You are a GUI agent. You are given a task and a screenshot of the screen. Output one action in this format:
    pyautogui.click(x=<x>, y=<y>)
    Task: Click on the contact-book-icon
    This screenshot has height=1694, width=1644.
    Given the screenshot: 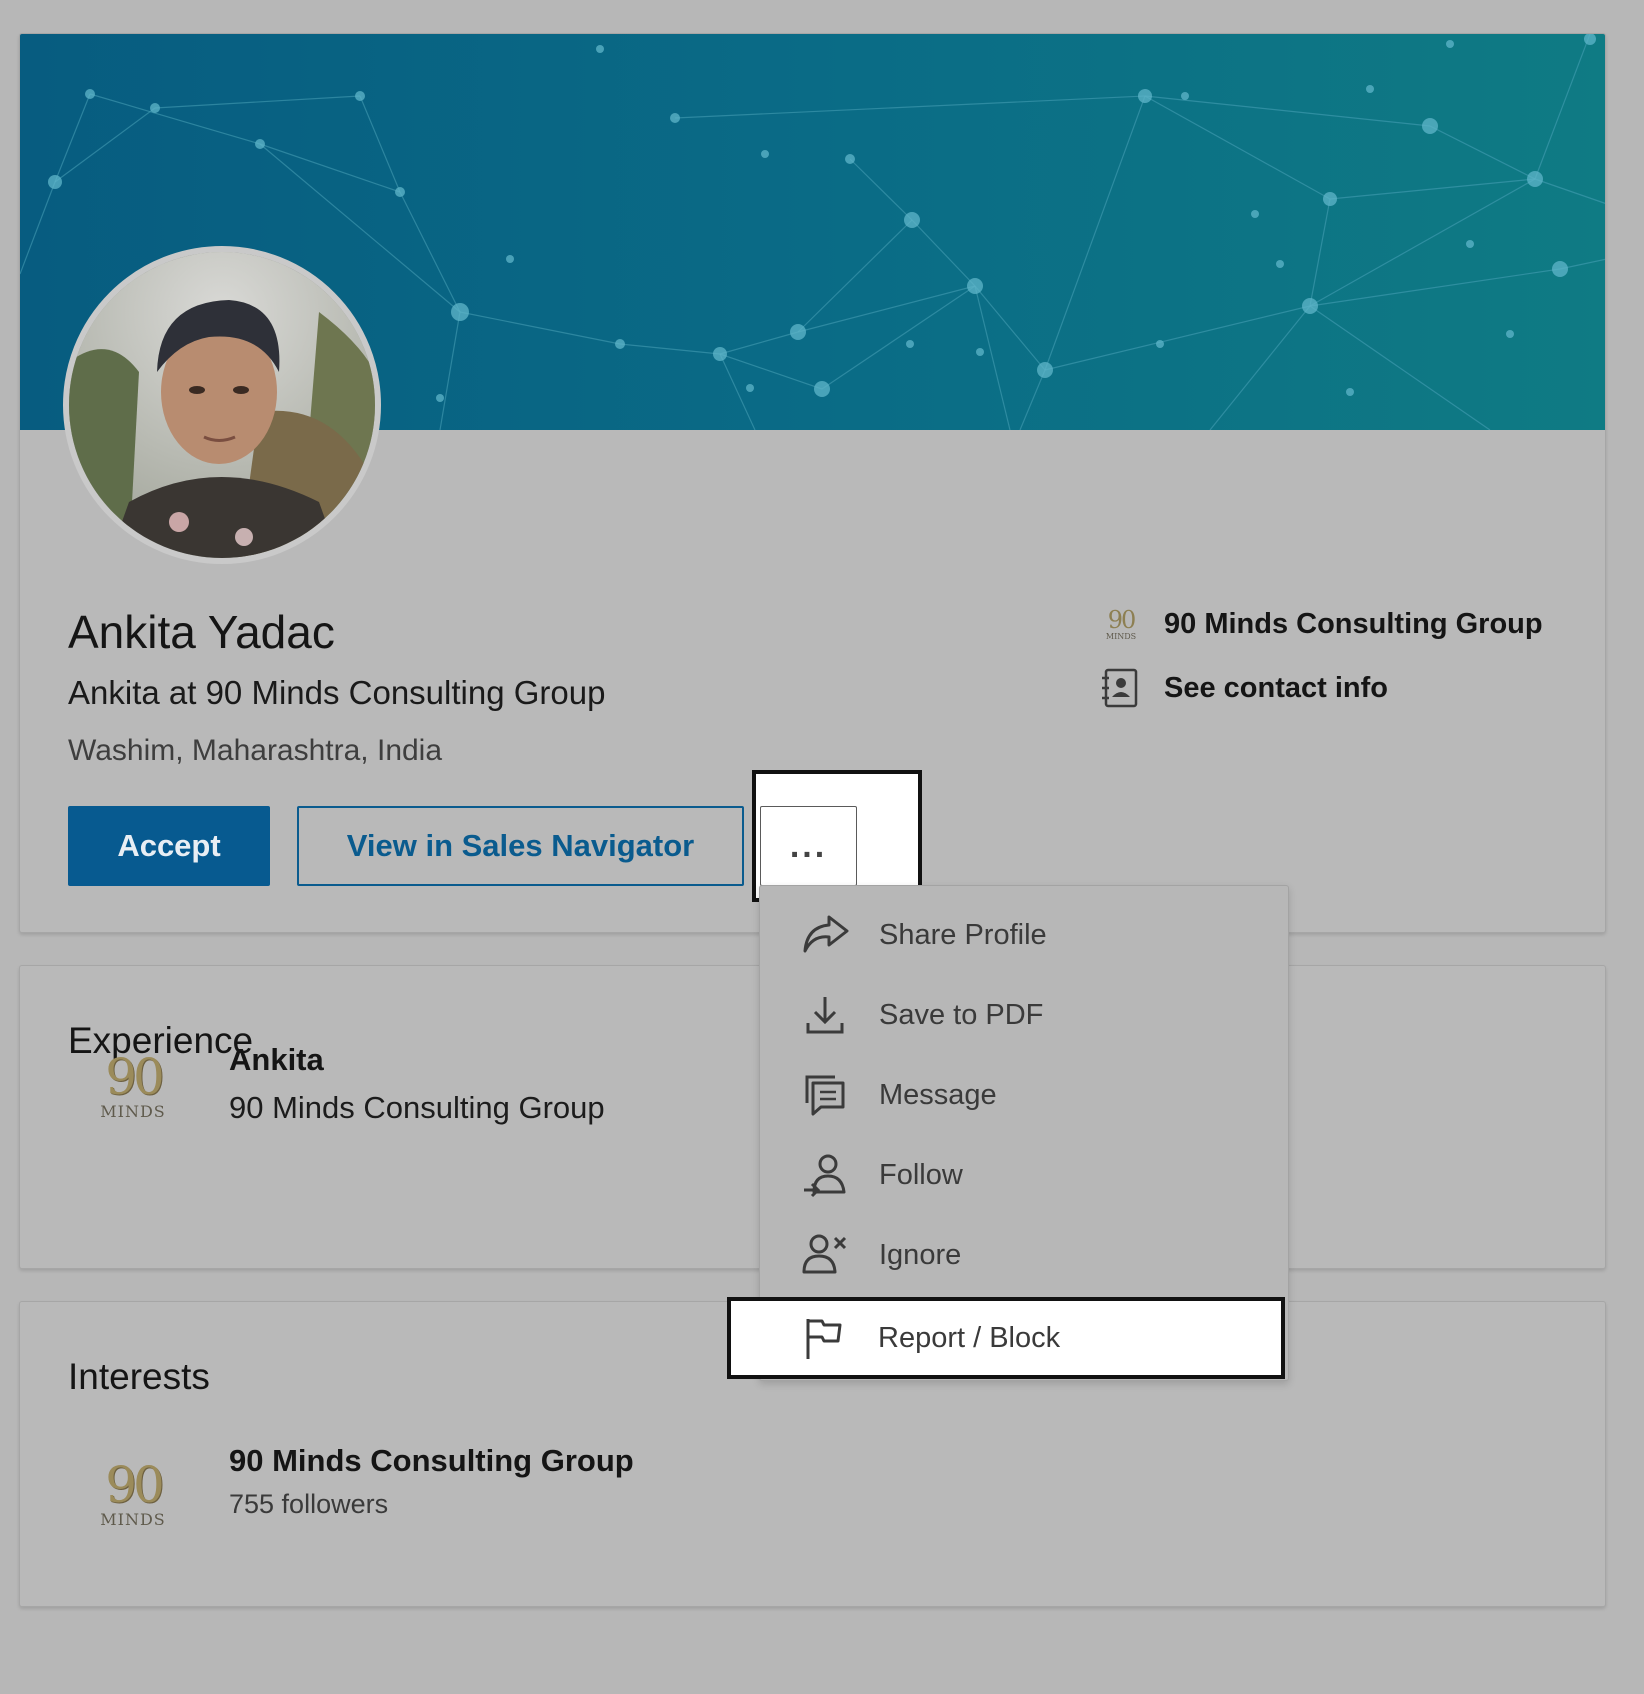 What is the action you would take?
    pyautogui.click(x=1120, y=688)
    